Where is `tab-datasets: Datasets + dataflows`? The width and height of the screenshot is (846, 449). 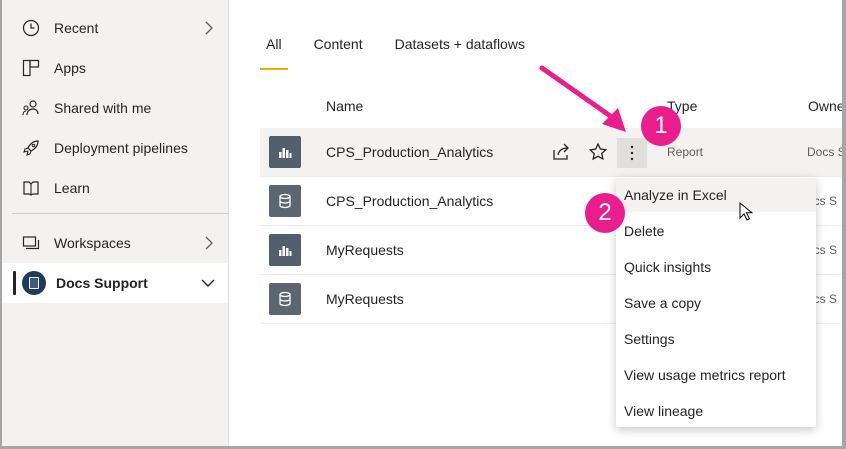 tab-datasets: Datasets + dataflows is located at coordinates (460, 48).